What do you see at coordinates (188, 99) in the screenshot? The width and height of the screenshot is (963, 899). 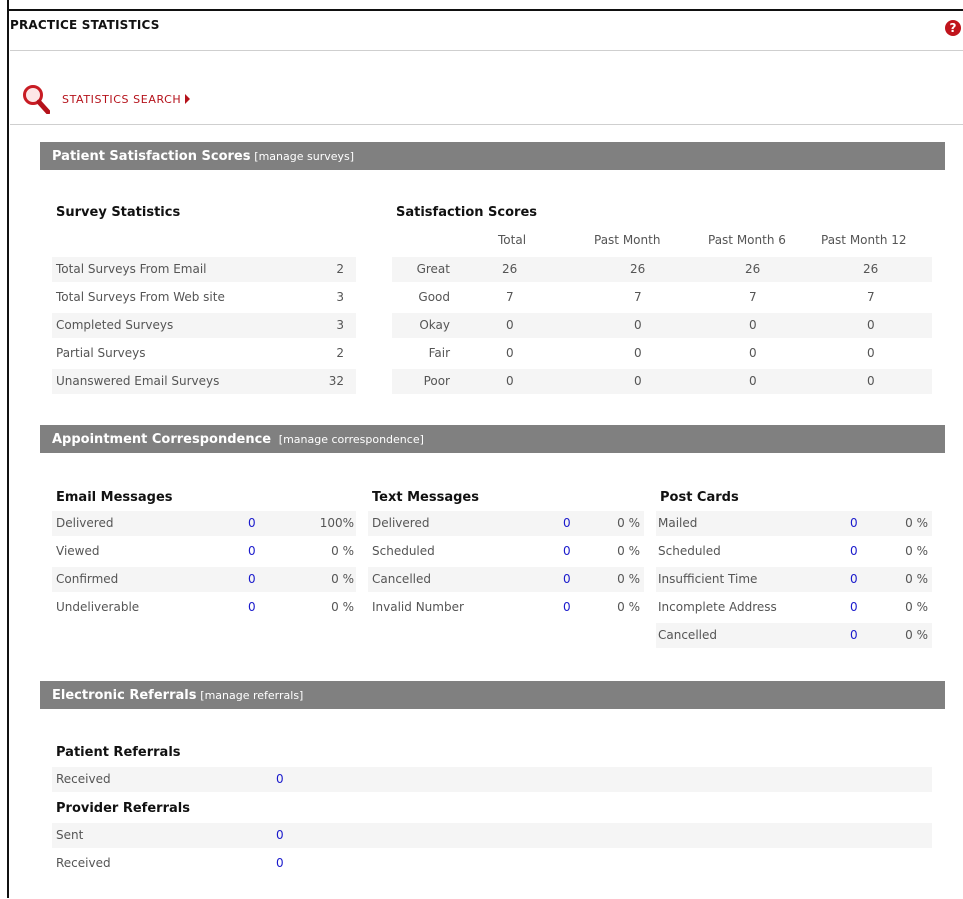 I see `arrow-right-icon` at bounding box center [188, 99].